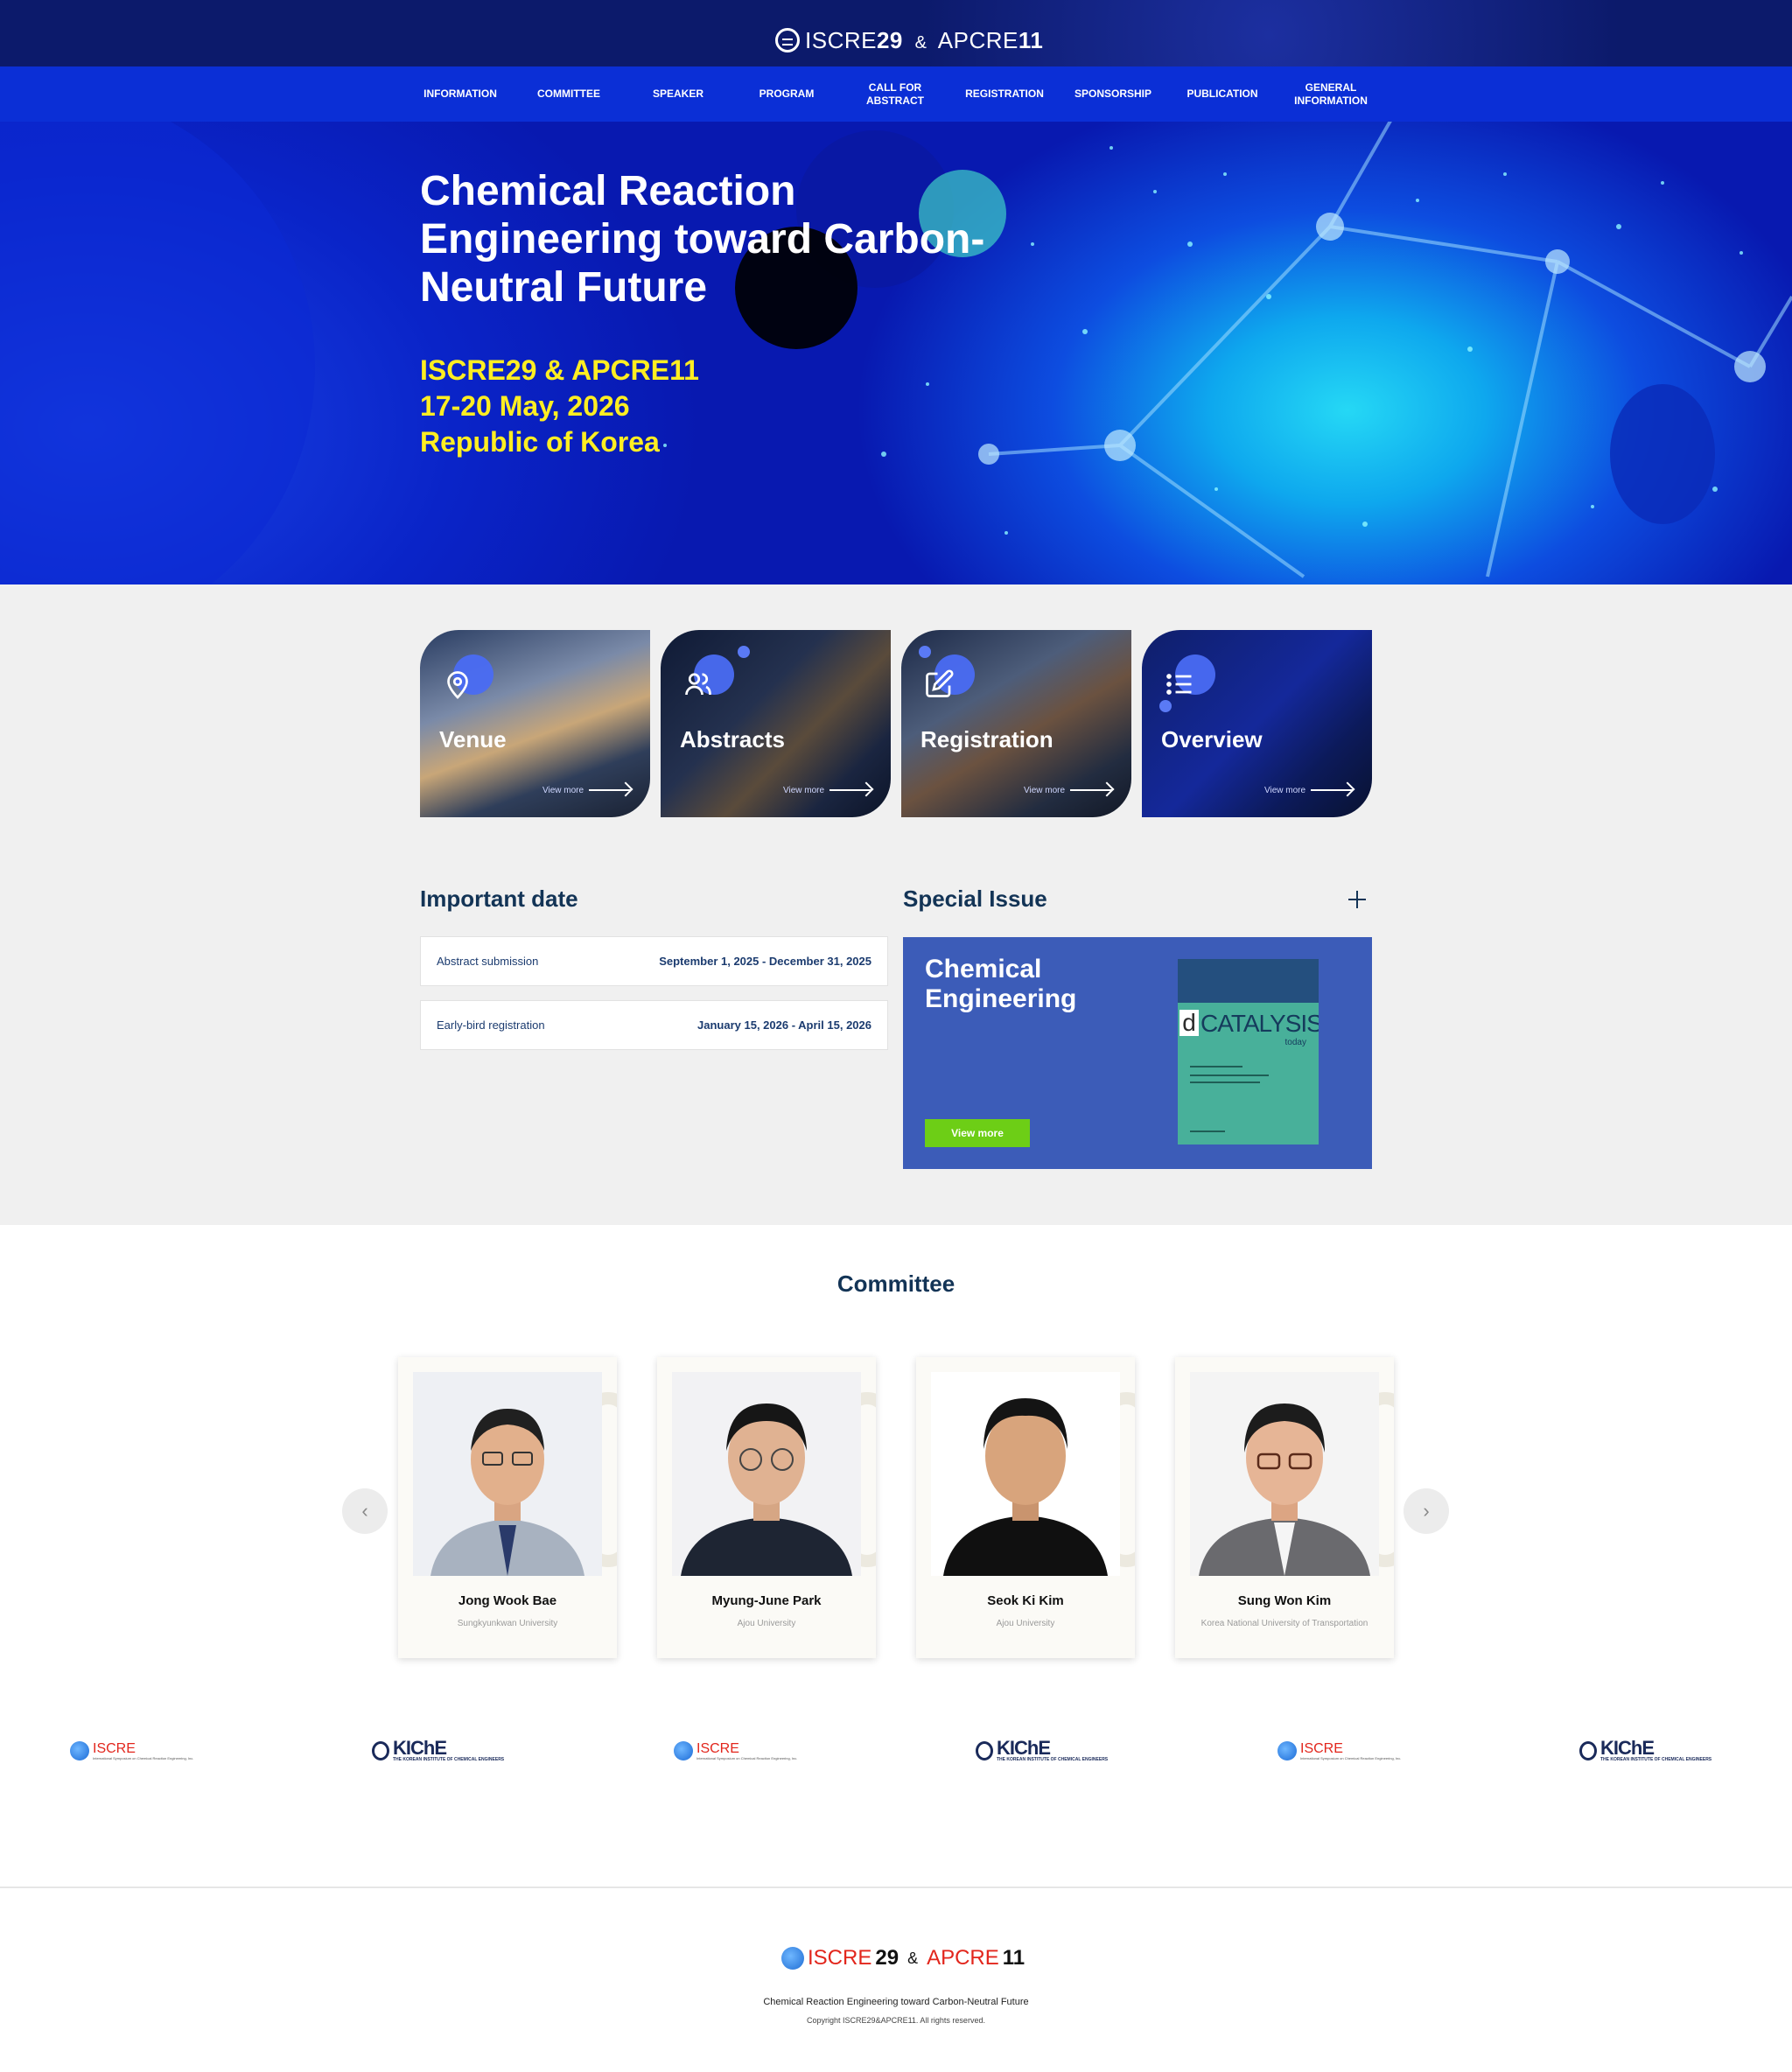  I want to click on nav-registration: REGISTRATION, so click(1004, 94).